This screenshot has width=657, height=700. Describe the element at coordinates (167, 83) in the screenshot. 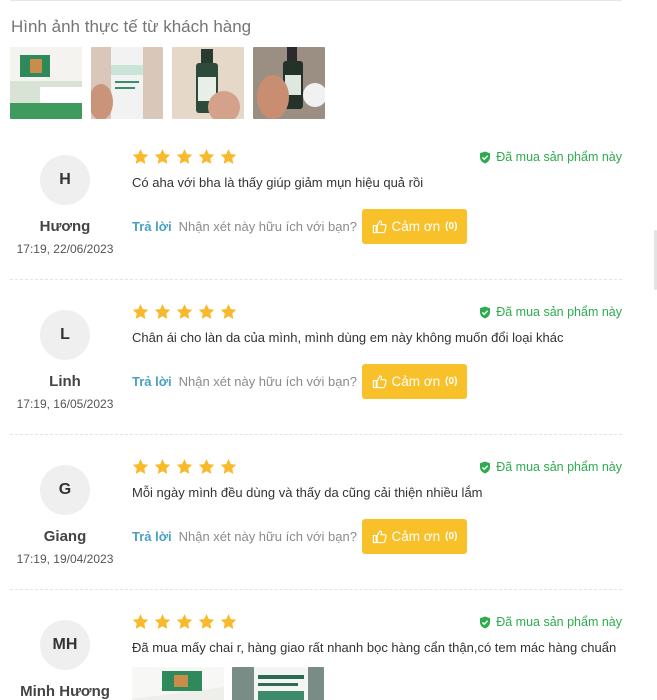

I see `customer-photo-strip` at that location.